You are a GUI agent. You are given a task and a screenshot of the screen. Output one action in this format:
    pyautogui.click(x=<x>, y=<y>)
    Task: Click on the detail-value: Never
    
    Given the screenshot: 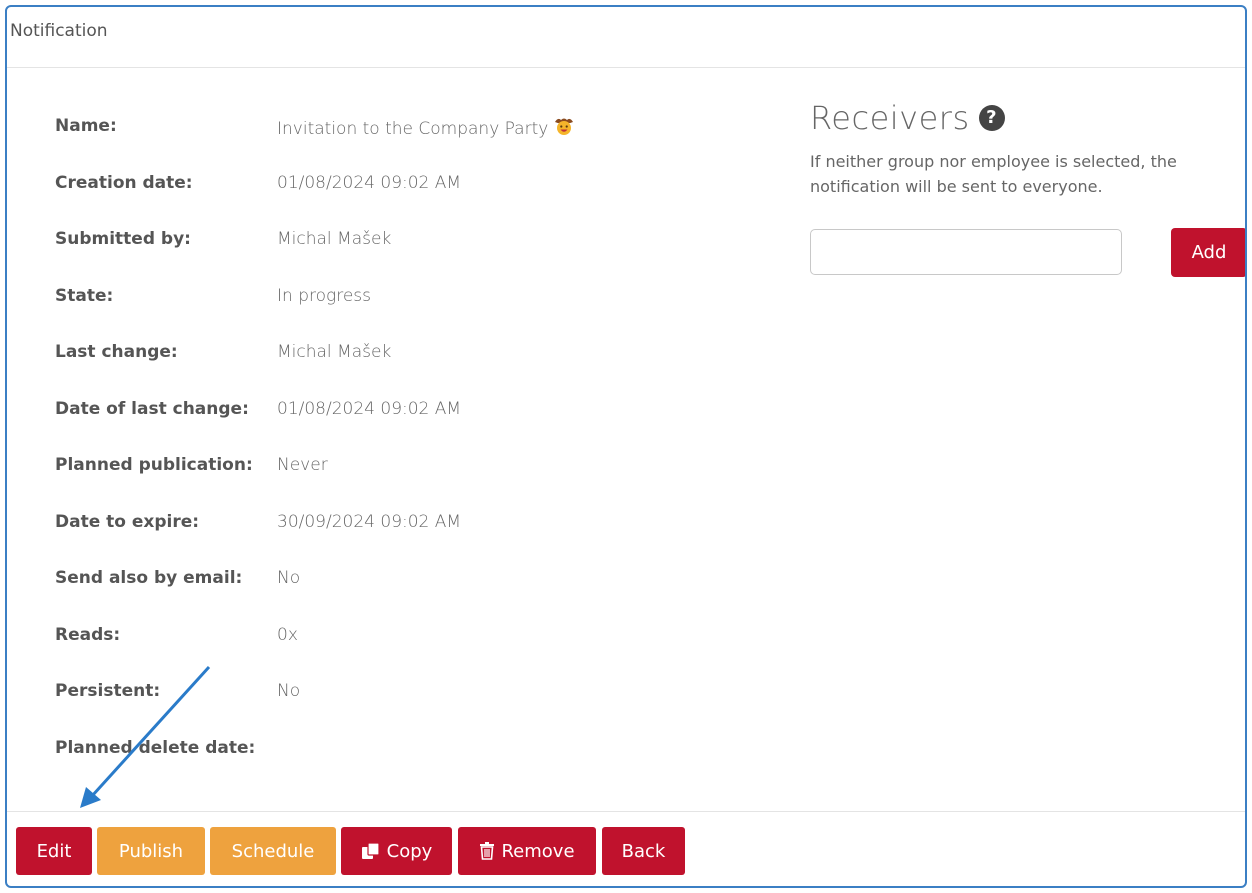 What is the action you would take?
    pyautogui.click(x=302, y=465)
    